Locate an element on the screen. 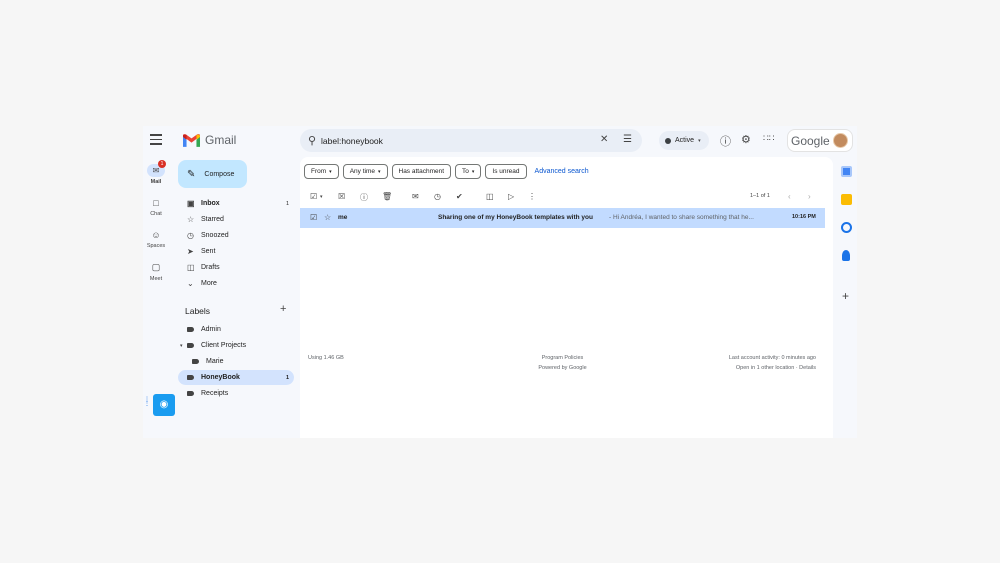  sidebar-item-label-honeybook: HoneyBook 1 is located at coordinates (236, 377).